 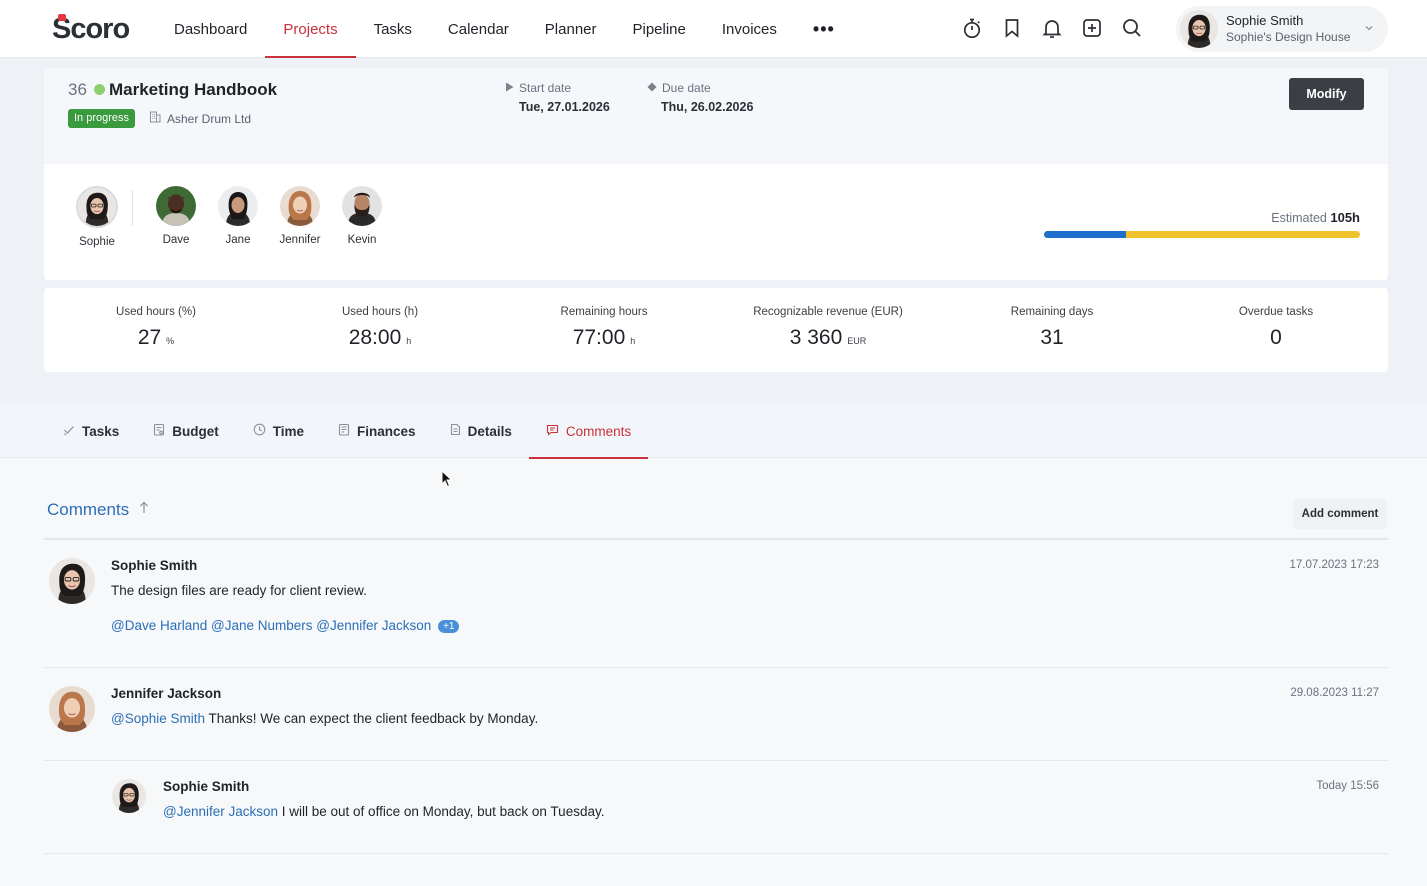 I want to click on stat-recognizable-revenue: Recognizable revenue (EUR) 3 360 EUR, so click(x=828, y=330).